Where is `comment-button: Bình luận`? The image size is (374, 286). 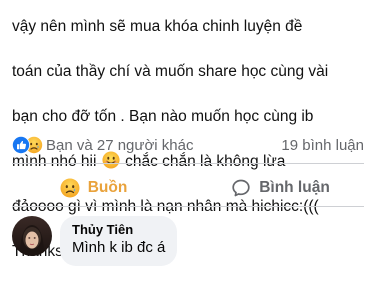
comment-button: Bình luận is located at coordinates (280, 188).